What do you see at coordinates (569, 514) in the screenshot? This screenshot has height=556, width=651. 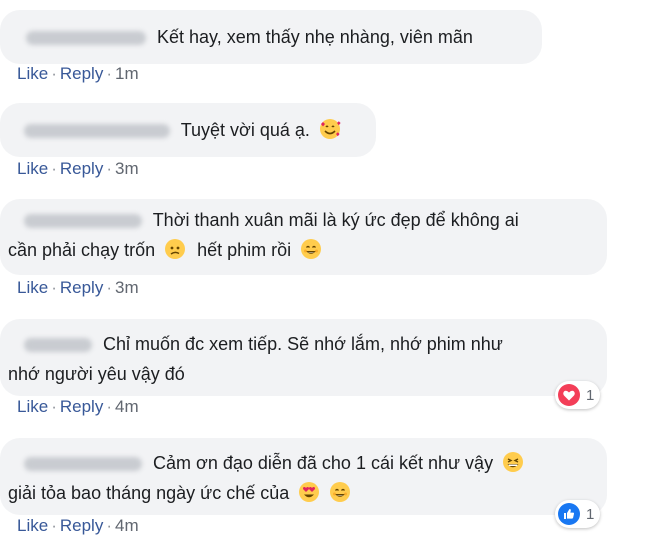 I see `like-reaction-icon` at bounding box center [569, 514].